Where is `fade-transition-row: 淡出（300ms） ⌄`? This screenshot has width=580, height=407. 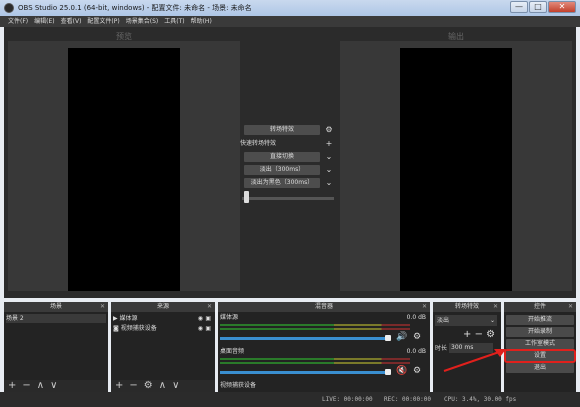
fade-transition-row: 淡出（300ms） ⌄ is located at coordinates (287, 170).